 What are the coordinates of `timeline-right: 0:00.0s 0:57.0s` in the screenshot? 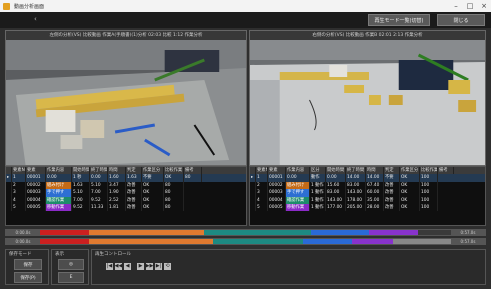 It's located at (245, 241).